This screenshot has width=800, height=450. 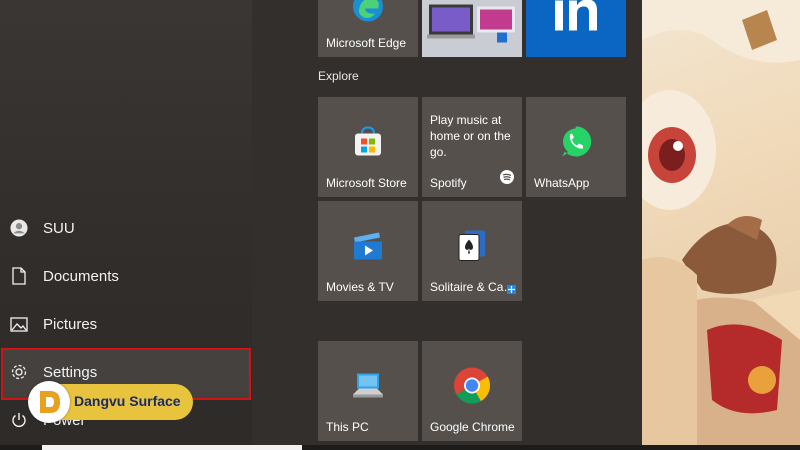 What do you see at coordinates (562, 183) in the screenshot?
I see `tile-label: WhatsApp` at bounding box center [562, 183].